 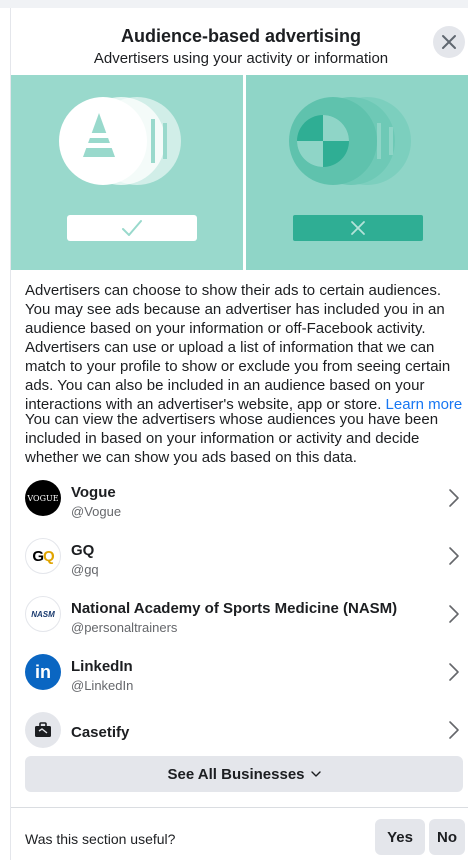 What do you see at coordinates (93, 492) in the screenshot?
I see `business-name: Vogue` at bounding box center [93, 492].